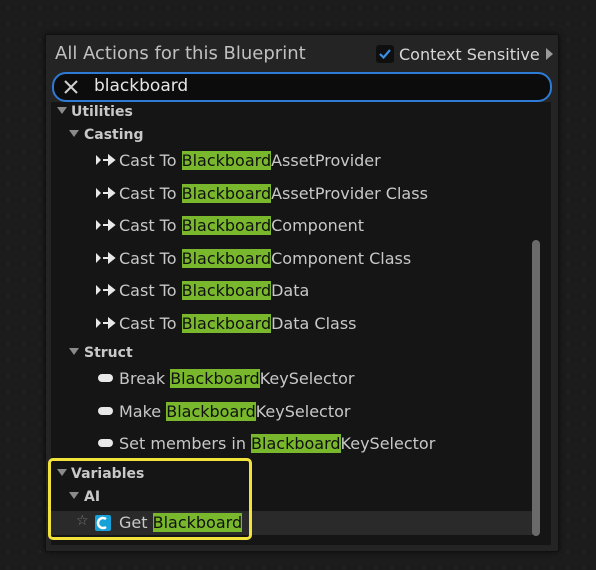 The width and height of the screenshot is (596, 570). What do you see at coordinates (295, 137) in the screenshot?
I see `category-casting: Casting` at bounding box center [295, 137].